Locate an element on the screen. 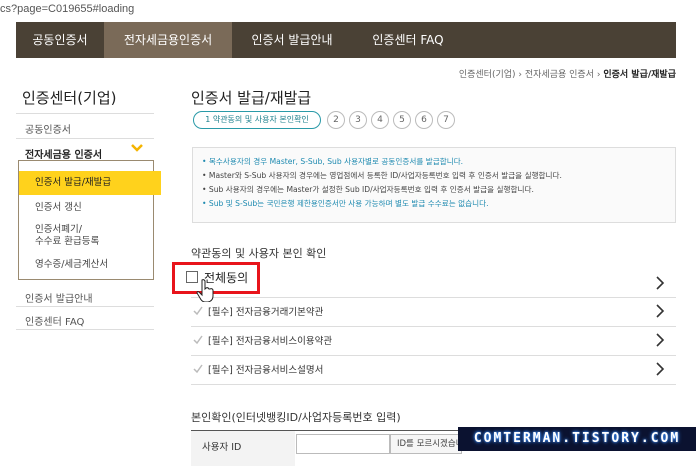 The height and width of the screenshot is (466, 700). breadcrumb-current: 인증서 발급/재발급 is located at coordinates (639, 75).